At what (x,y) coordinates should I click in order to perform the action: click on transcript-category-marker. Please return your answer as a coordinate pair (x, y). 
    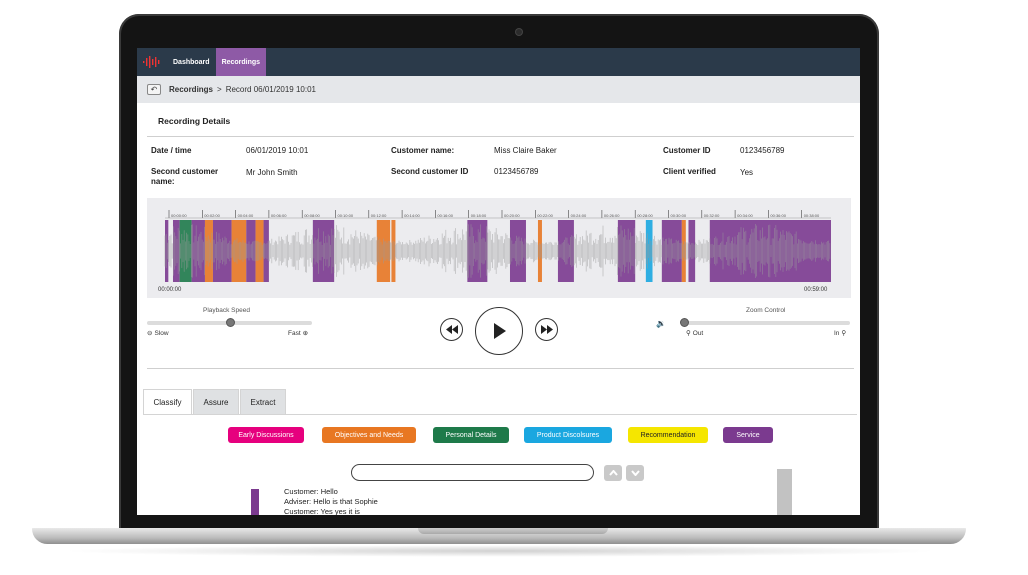
    Looking at the image, I should click on (255, 502).